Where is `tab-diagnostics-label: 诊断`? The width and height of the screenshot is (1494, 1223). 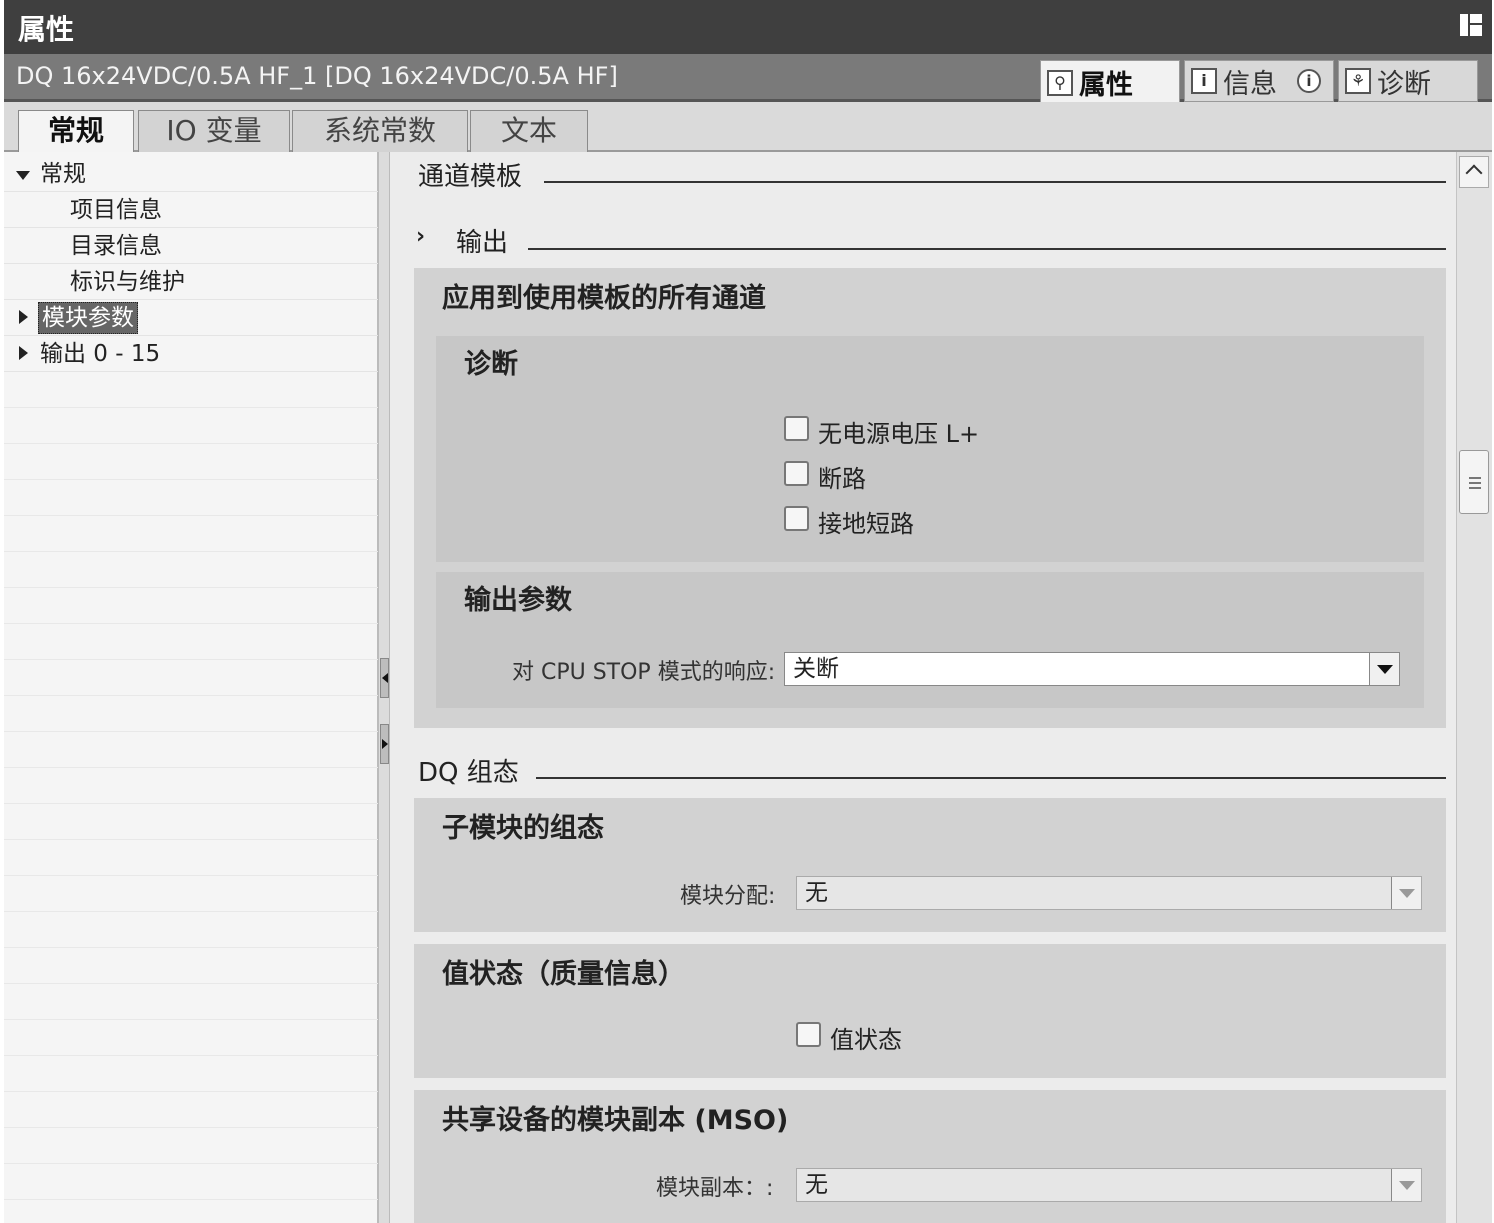
tab-diagnostics-label: 诊断 is located at coordinates (1404, 84).